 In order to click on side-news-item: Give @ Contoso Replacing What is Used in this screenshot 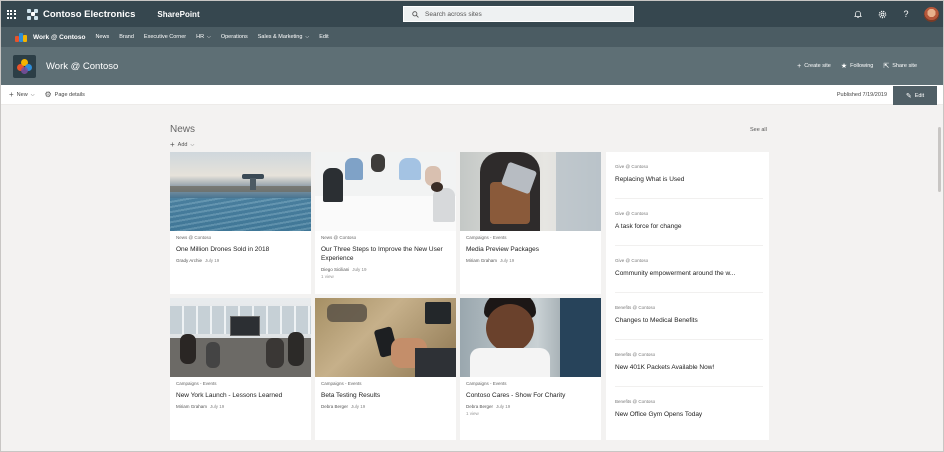, I will do `click(649, 173)`.